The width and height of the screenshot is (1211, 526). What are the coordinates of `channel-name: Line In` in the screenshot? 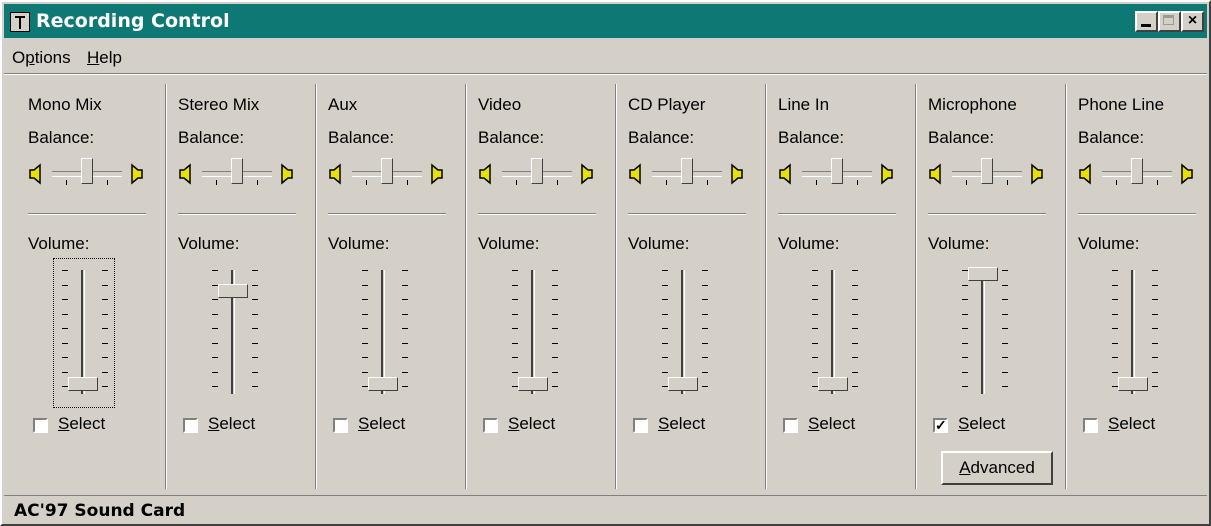 It's located at (804, 104).